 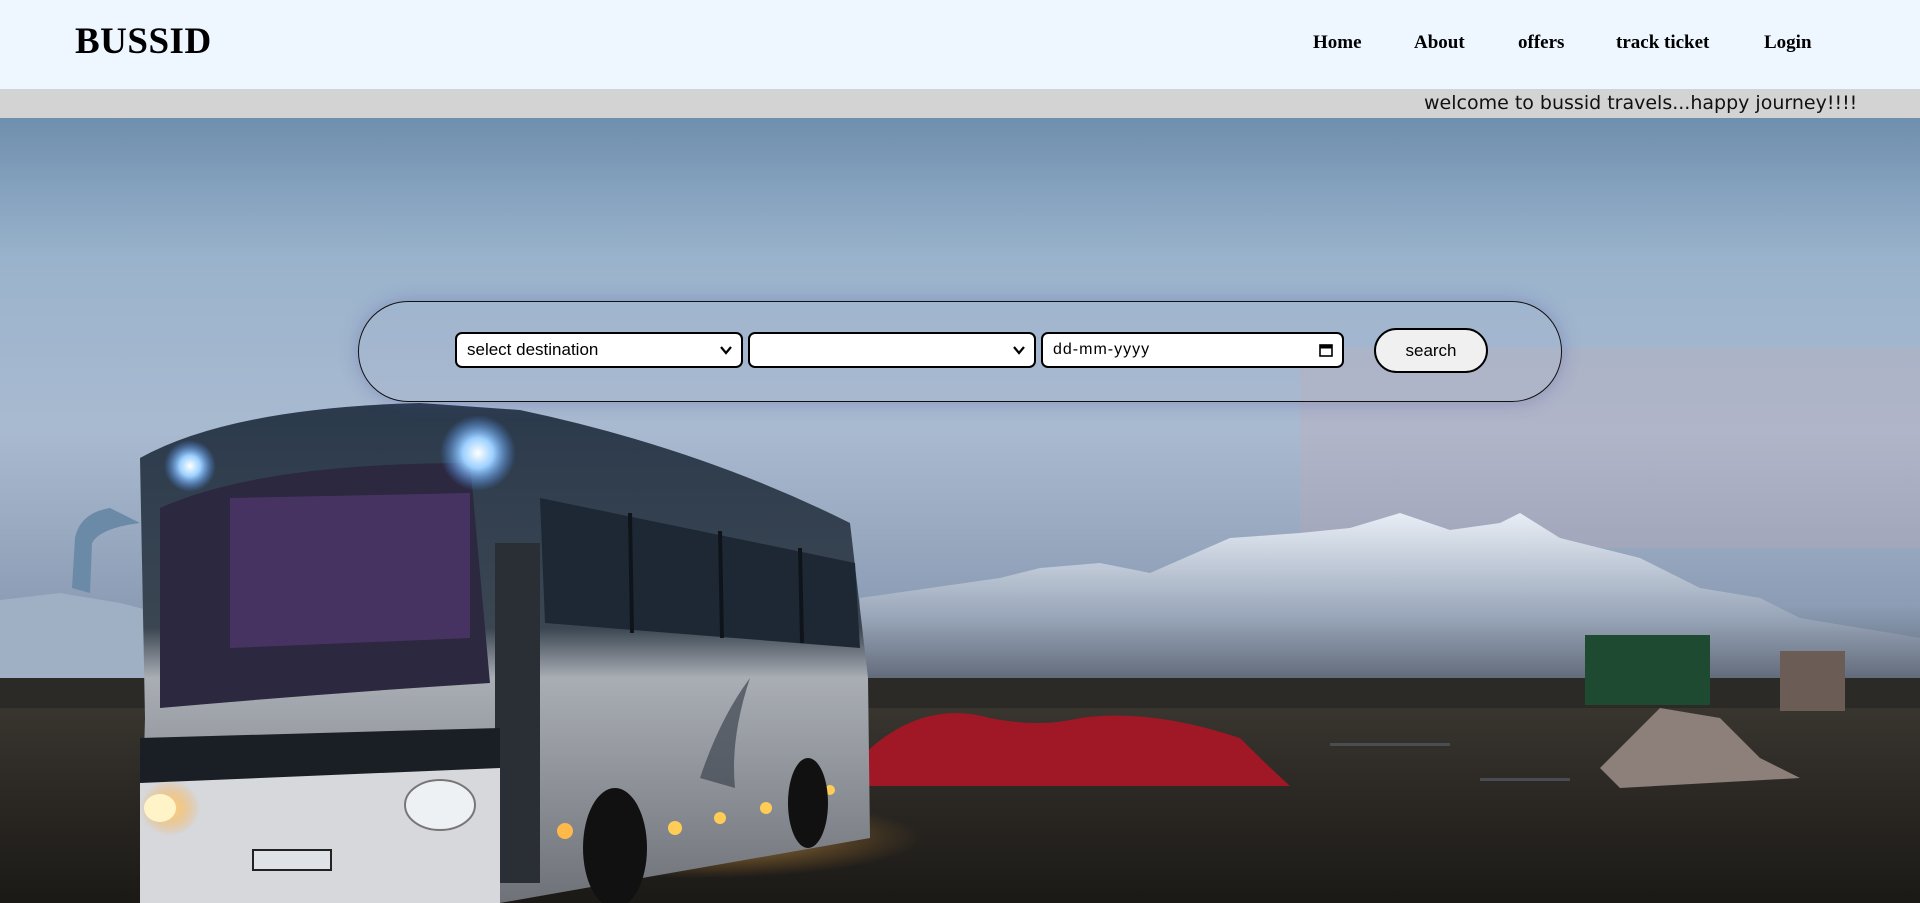 I want to click on second-select, so click(x=892, y=350).